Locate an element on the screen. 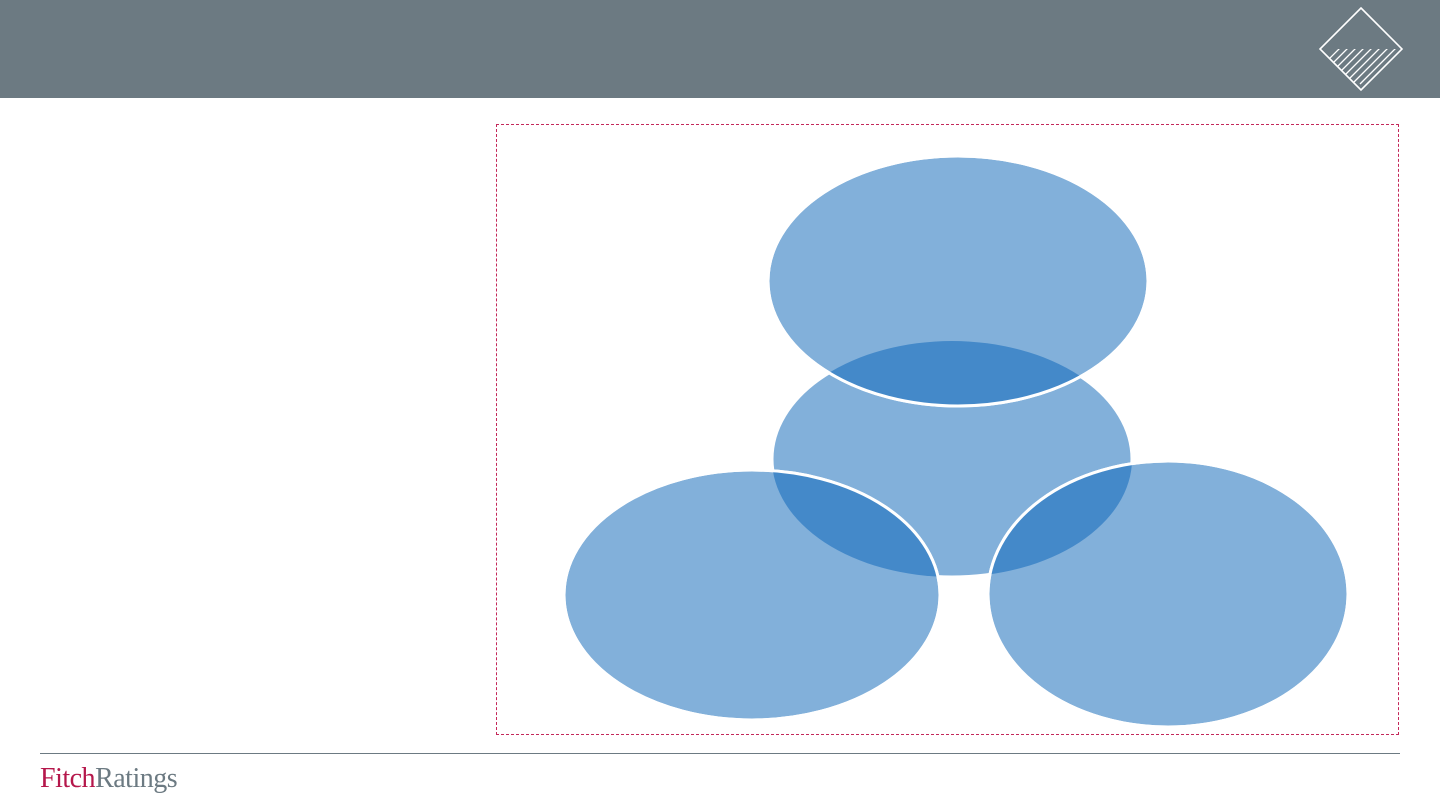 The height and width of the screenshot is (810, 1440). footer-divider is located at coordinates (720, 753).